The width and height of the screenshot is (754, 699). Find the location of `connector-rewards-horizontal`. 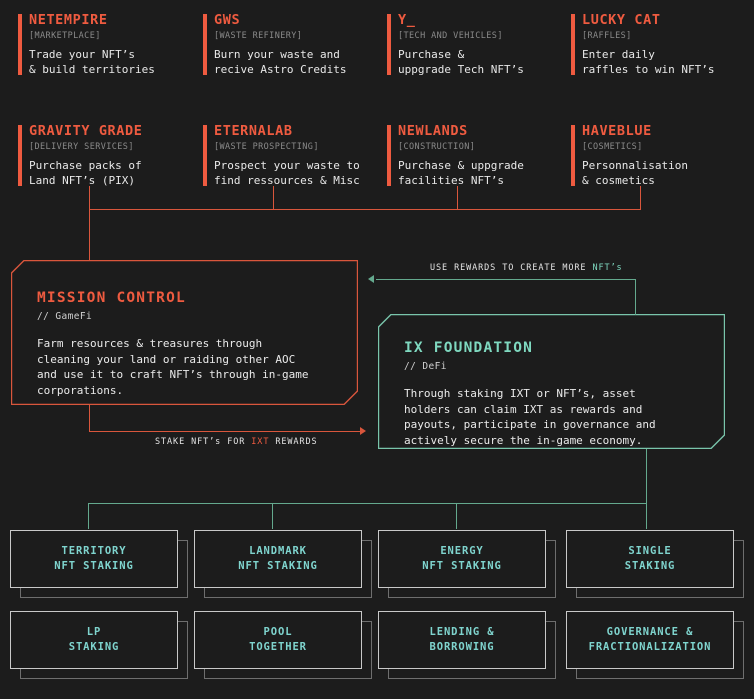

connector-rewards-horizontal is located at coordinates (506, 279).